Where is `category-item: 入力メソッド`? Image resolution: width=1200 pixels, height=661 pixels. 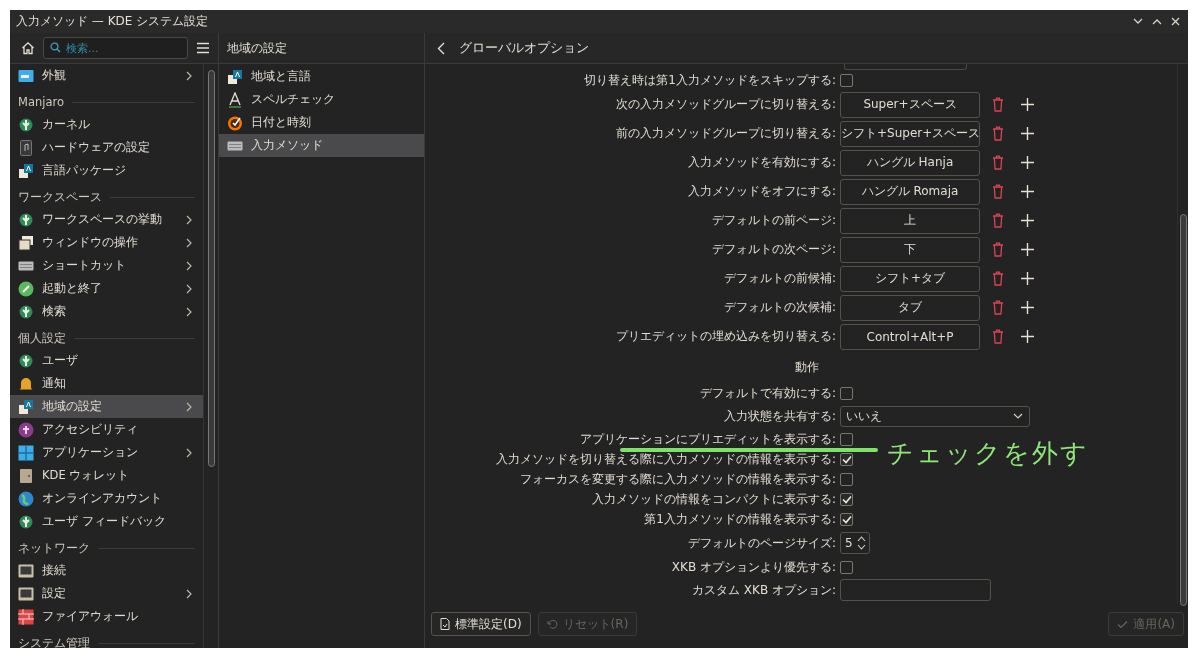
category-item: 入力メソッド is located at coordinates (321, 145).